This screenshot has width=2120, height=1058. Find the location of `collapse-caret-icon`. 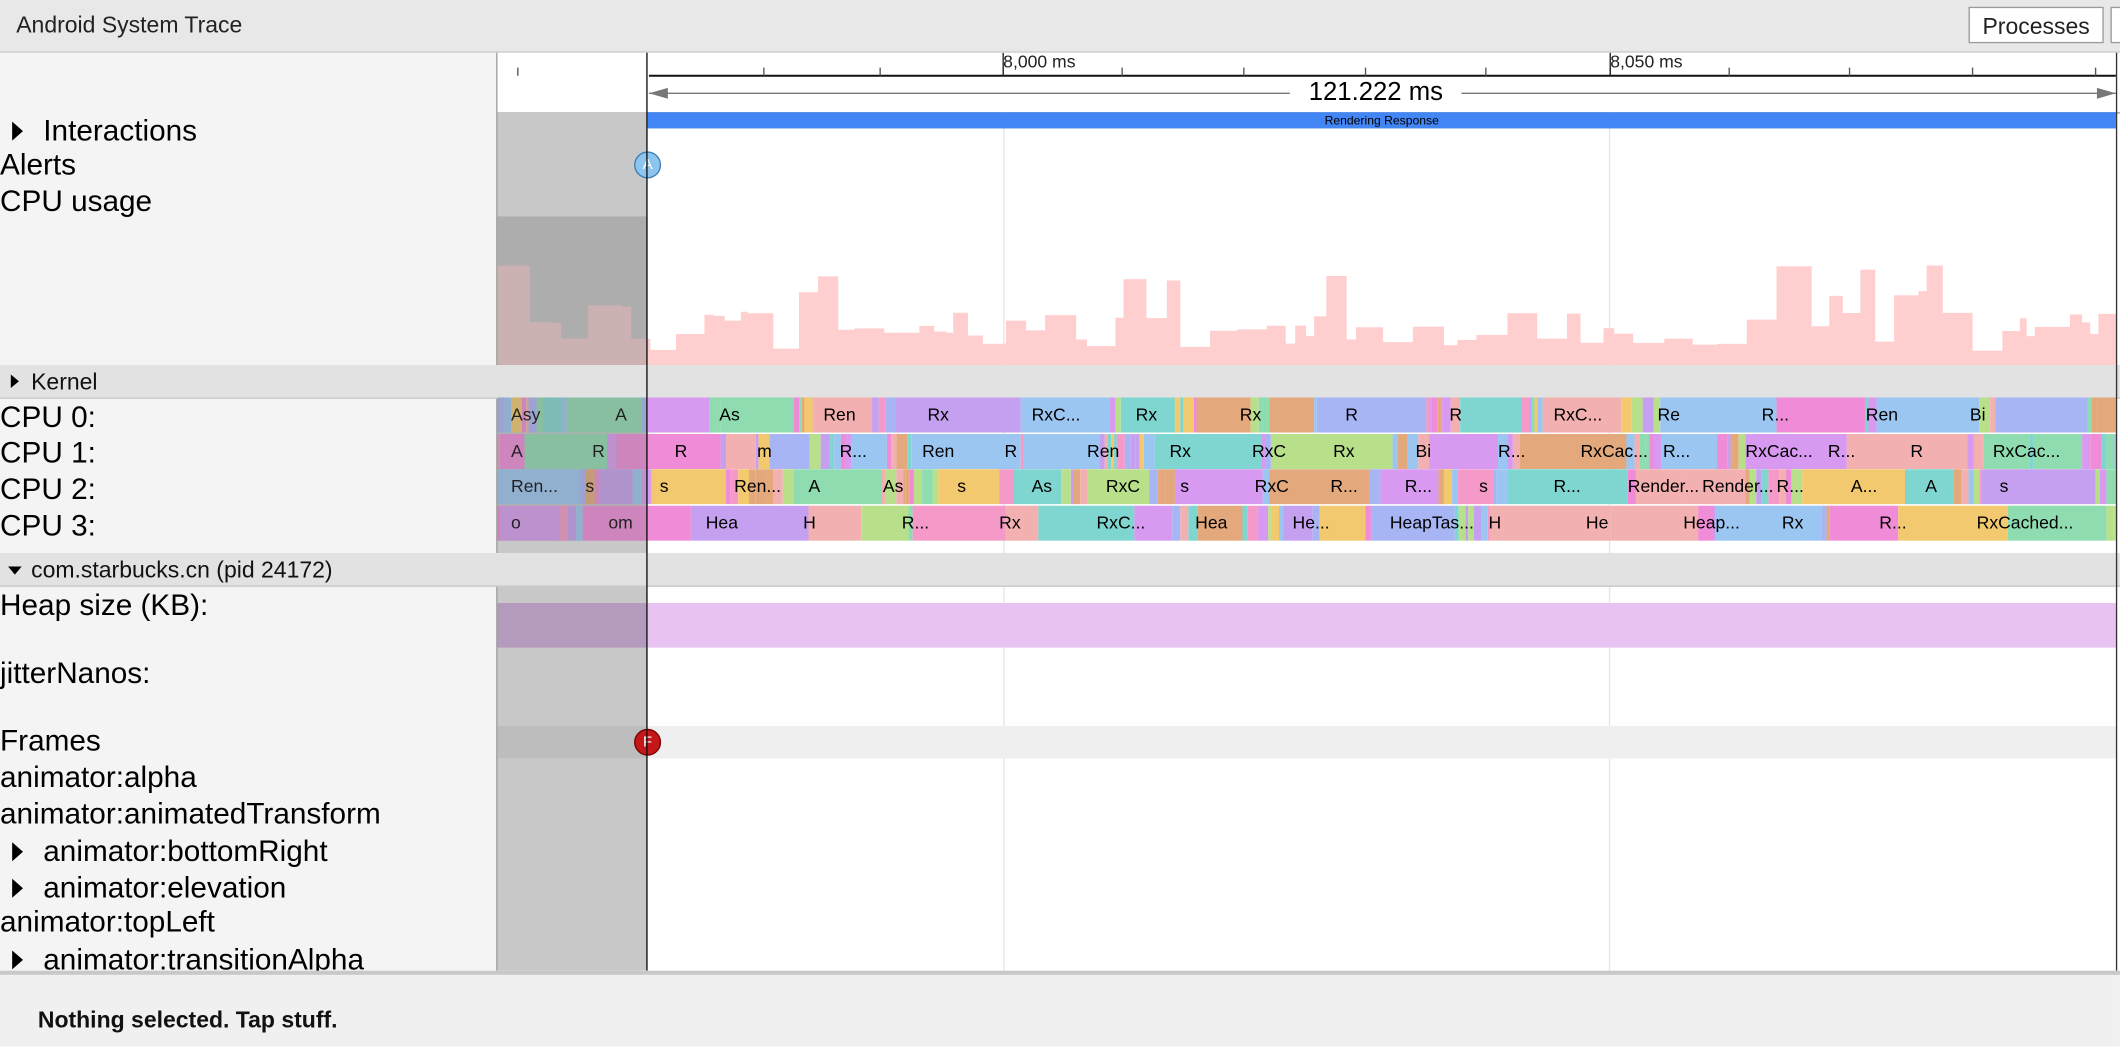

collapse-caret-icon is located at coordinates (15, 570).